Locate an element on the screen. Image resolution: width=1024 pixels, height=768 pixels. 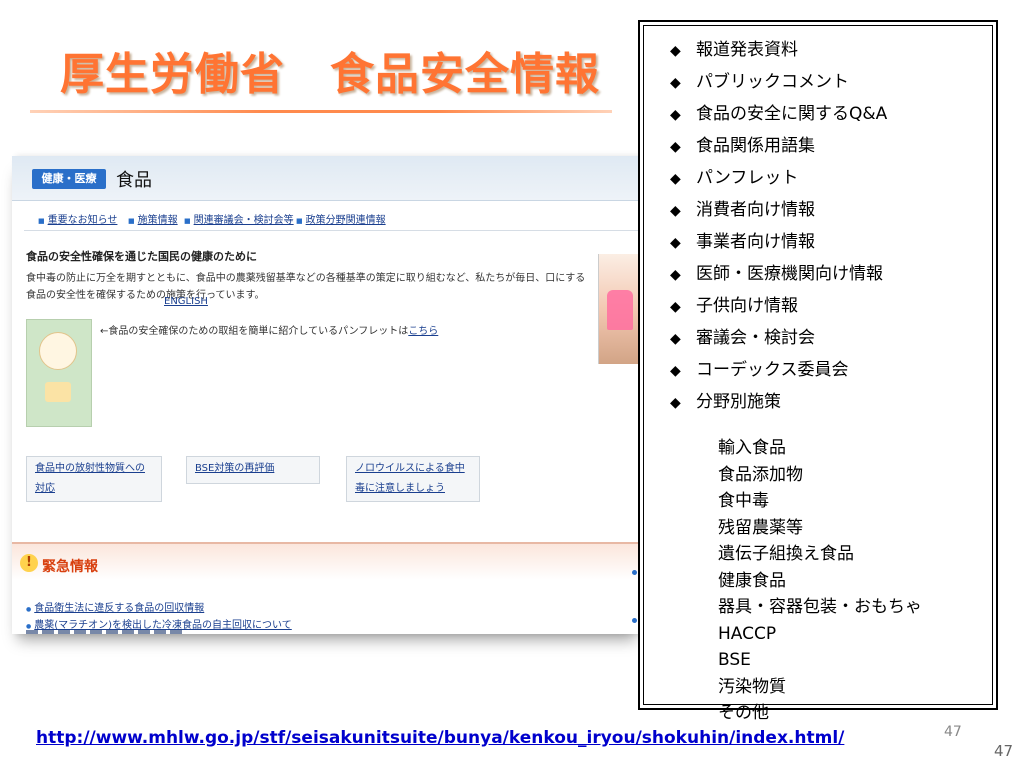
title-underline is located at coordinates (321, 111).